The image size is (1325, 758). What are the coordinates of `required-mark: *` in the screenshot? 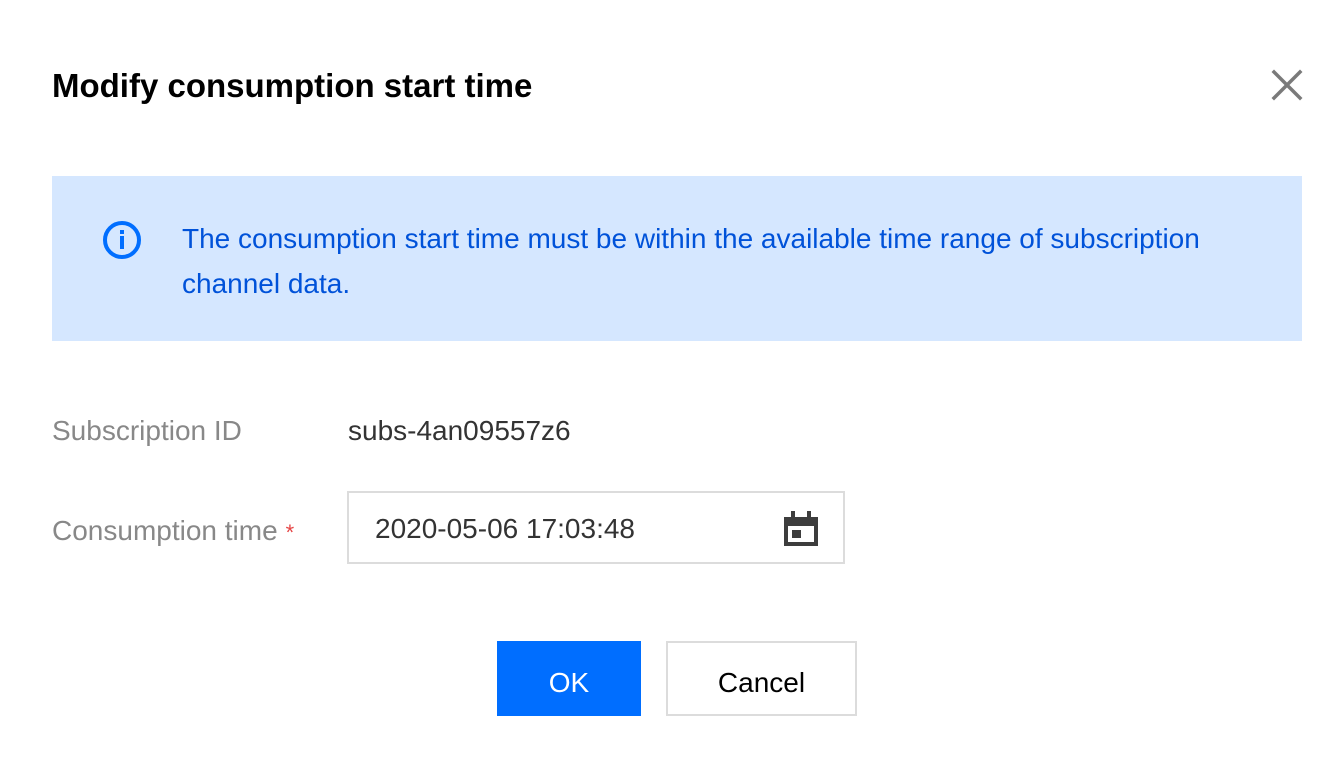 It's located at (290, 532).